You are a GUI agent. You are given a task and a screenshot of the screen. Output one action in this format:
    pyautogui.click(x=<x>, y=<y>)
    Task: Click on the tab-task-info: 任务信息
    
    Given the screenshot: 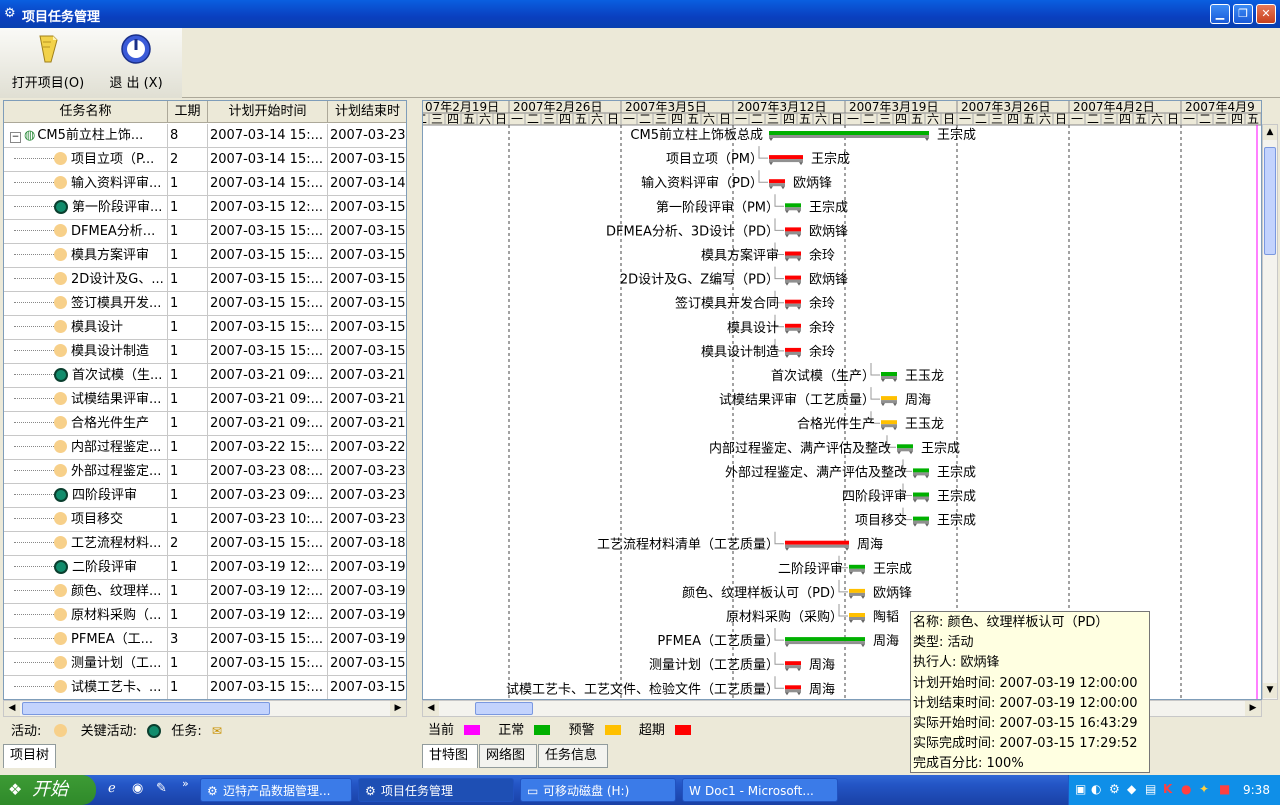 What is the action you would take?
    pyautogui.click(x=573, y=756)
    